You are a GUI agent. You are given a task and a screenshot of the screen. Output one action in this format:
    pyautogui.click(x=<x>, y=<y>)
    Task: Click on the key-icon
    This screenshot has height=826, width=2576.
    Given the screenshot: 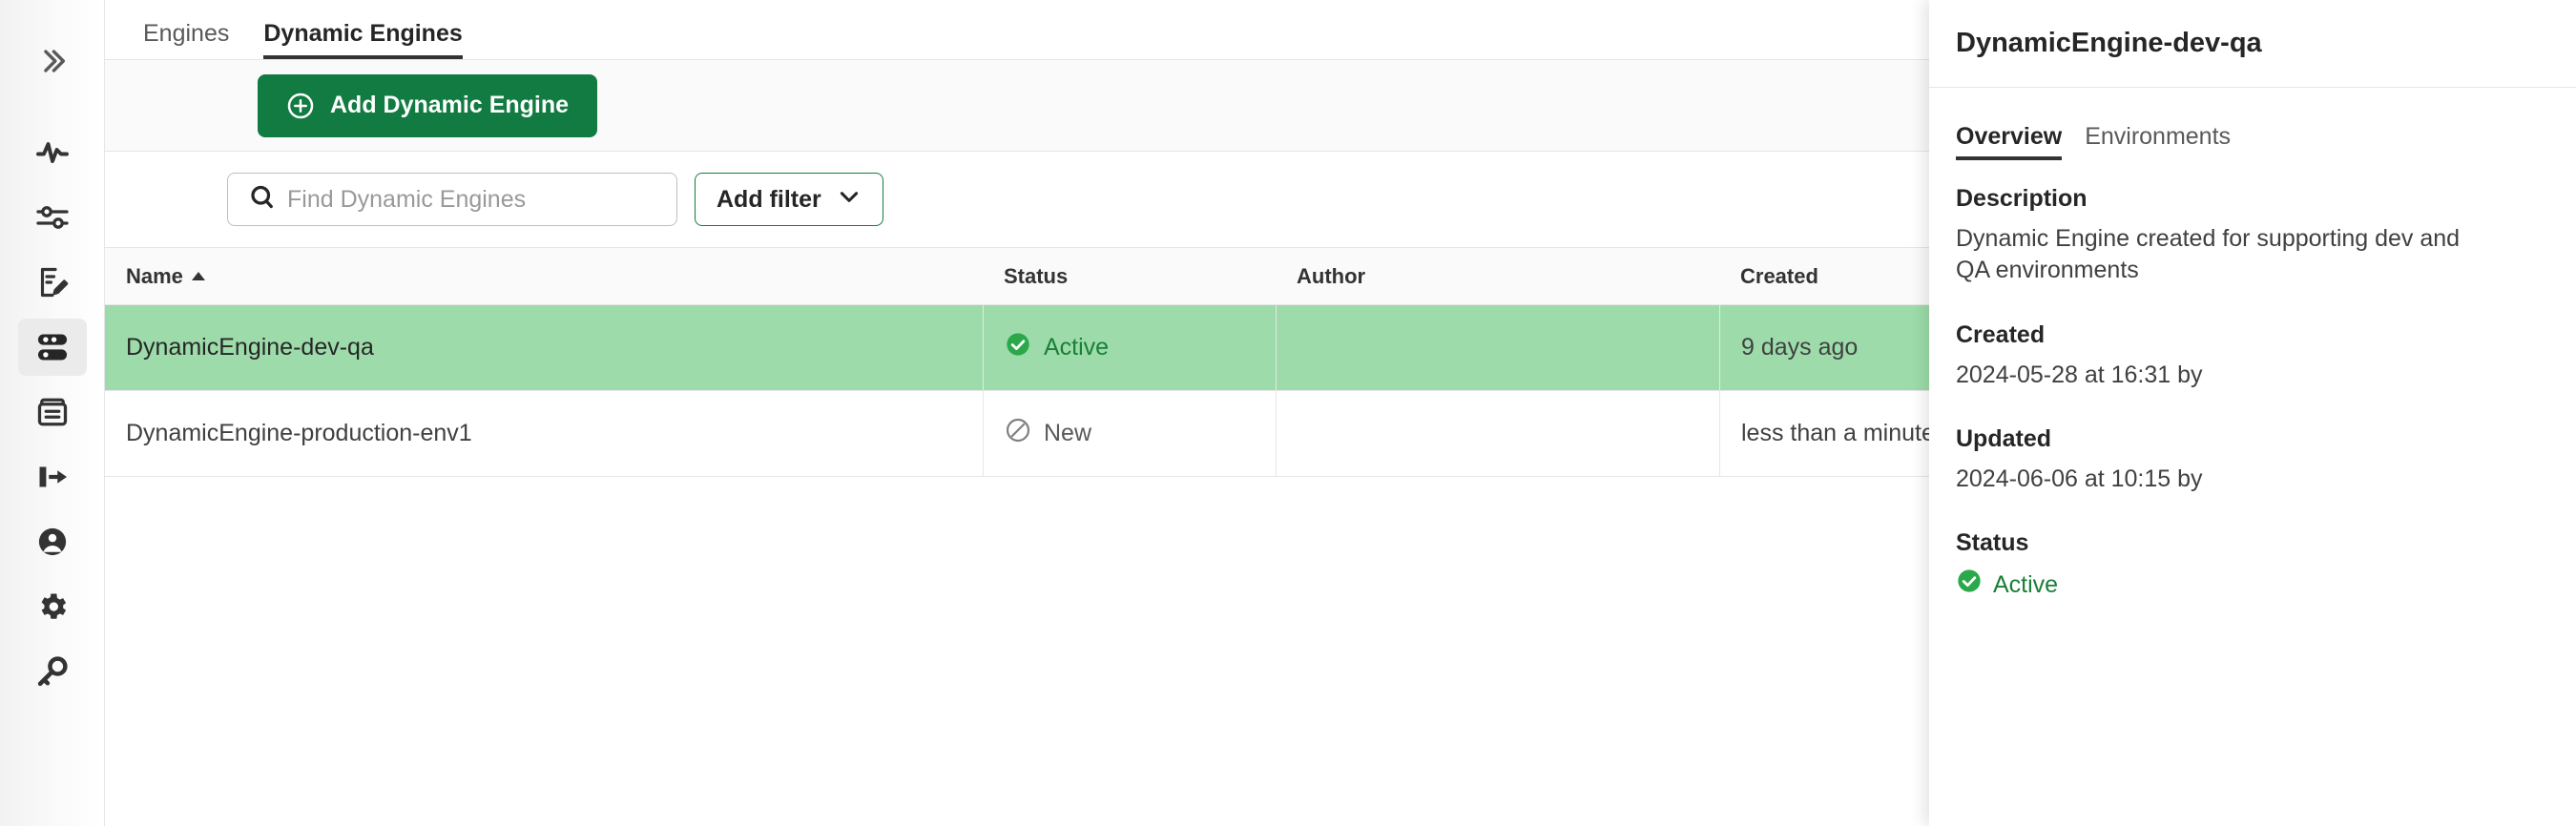 What is the action you would take?
    pyautogui.click(x=52, y=671)
    